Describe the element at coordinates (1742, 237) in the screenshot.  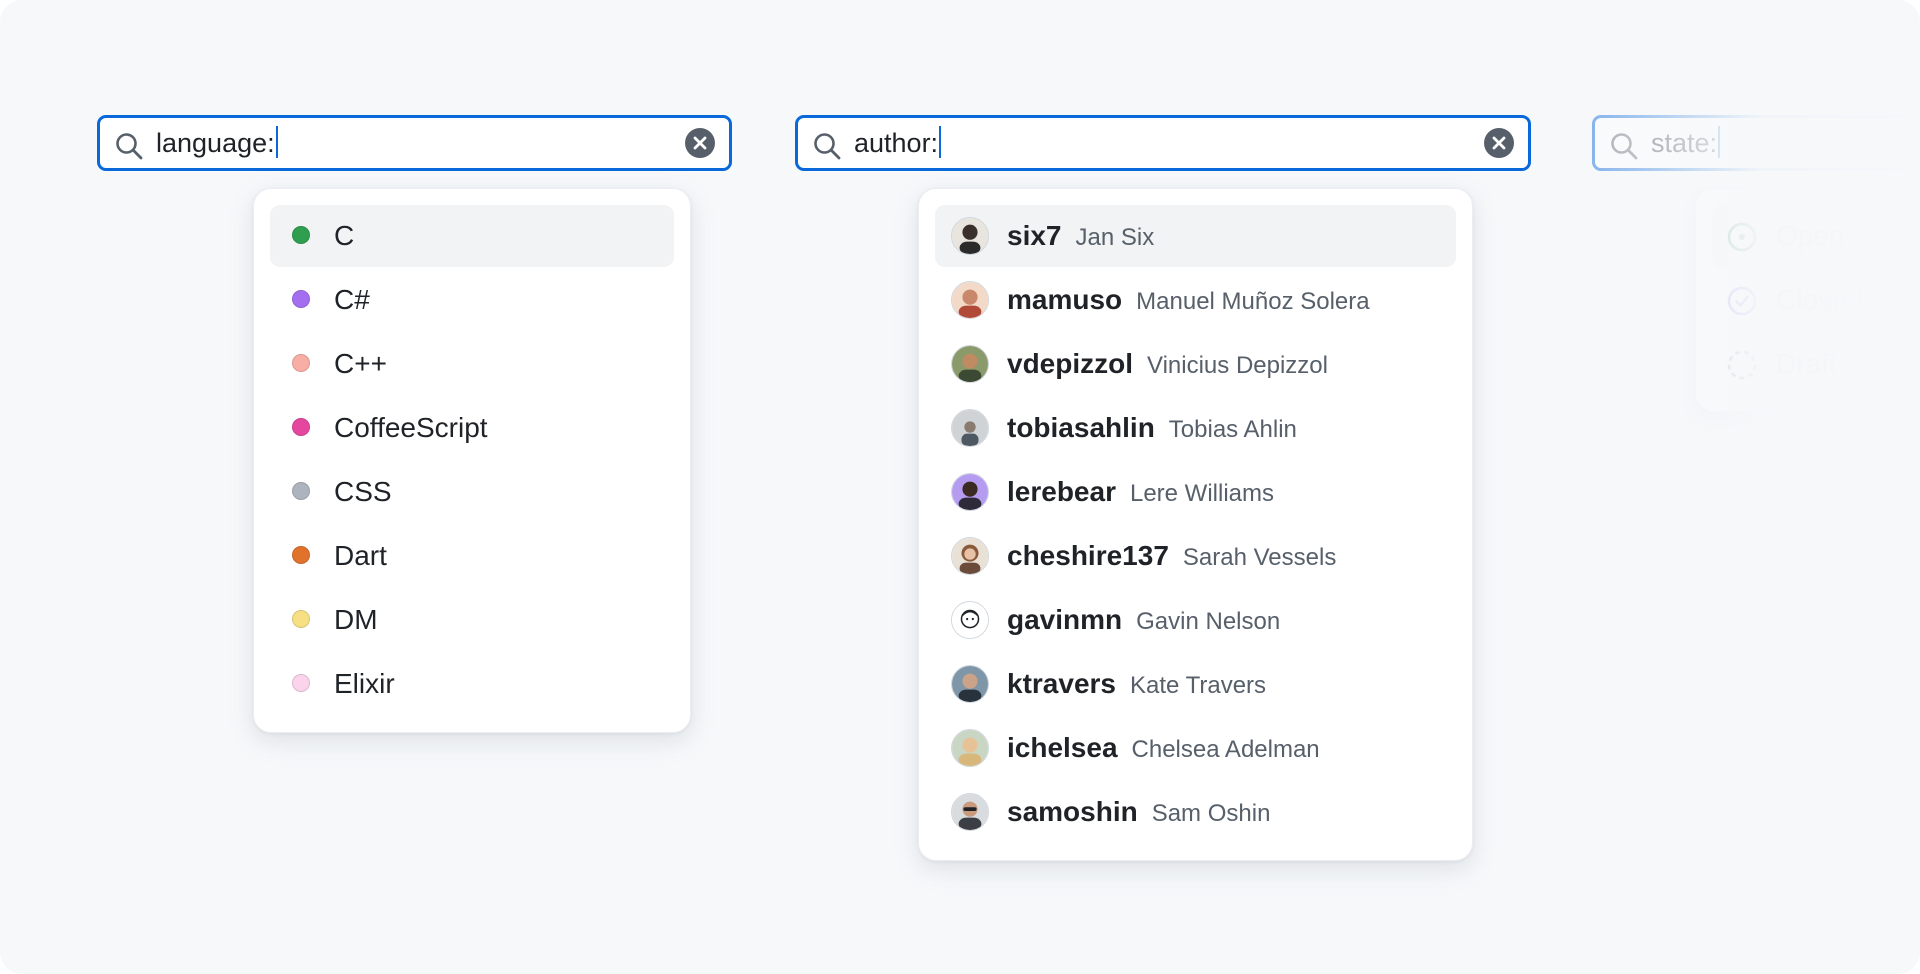
I see `issue-open-icon` at that location.